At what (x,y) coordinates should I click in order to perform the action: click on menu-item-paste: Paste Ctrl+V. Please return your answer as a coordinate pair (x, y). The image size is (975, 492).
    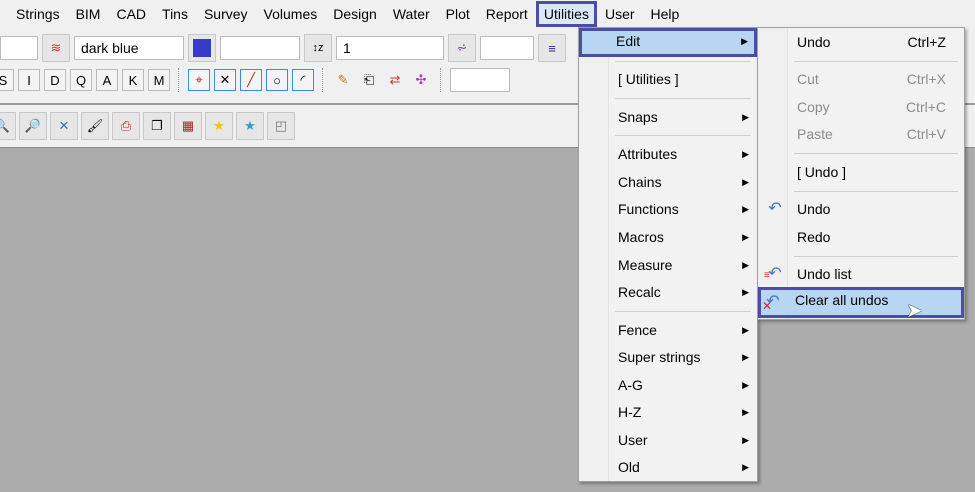
    Looking at the image, I should click on (861, 134).